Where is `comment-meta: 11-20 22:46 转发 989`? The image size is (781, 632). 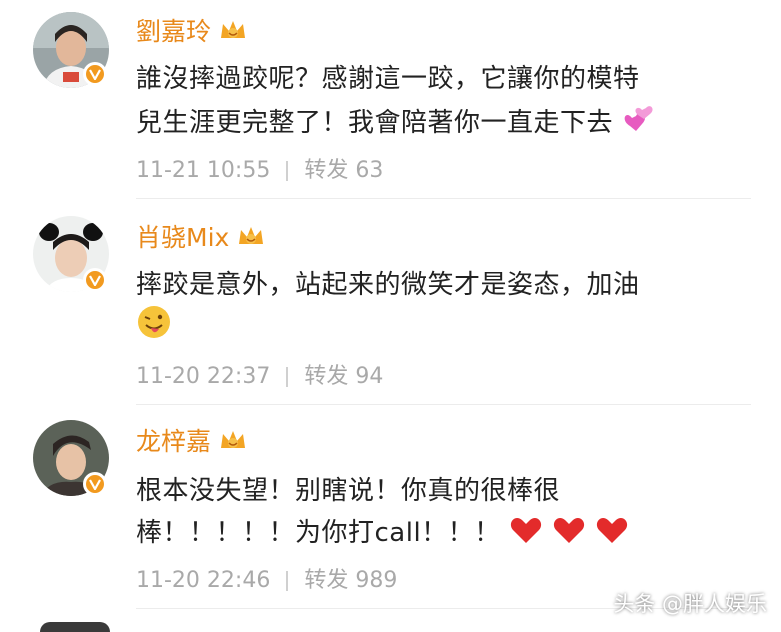 comment-meta: 11-20 22:46 转发 989 is located at coordinates (266, 578).